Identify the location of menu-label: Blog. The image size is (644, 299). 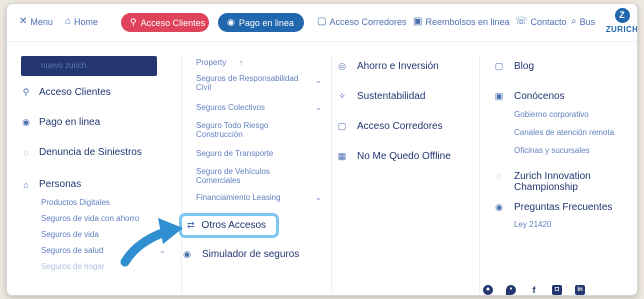
(524, 66).